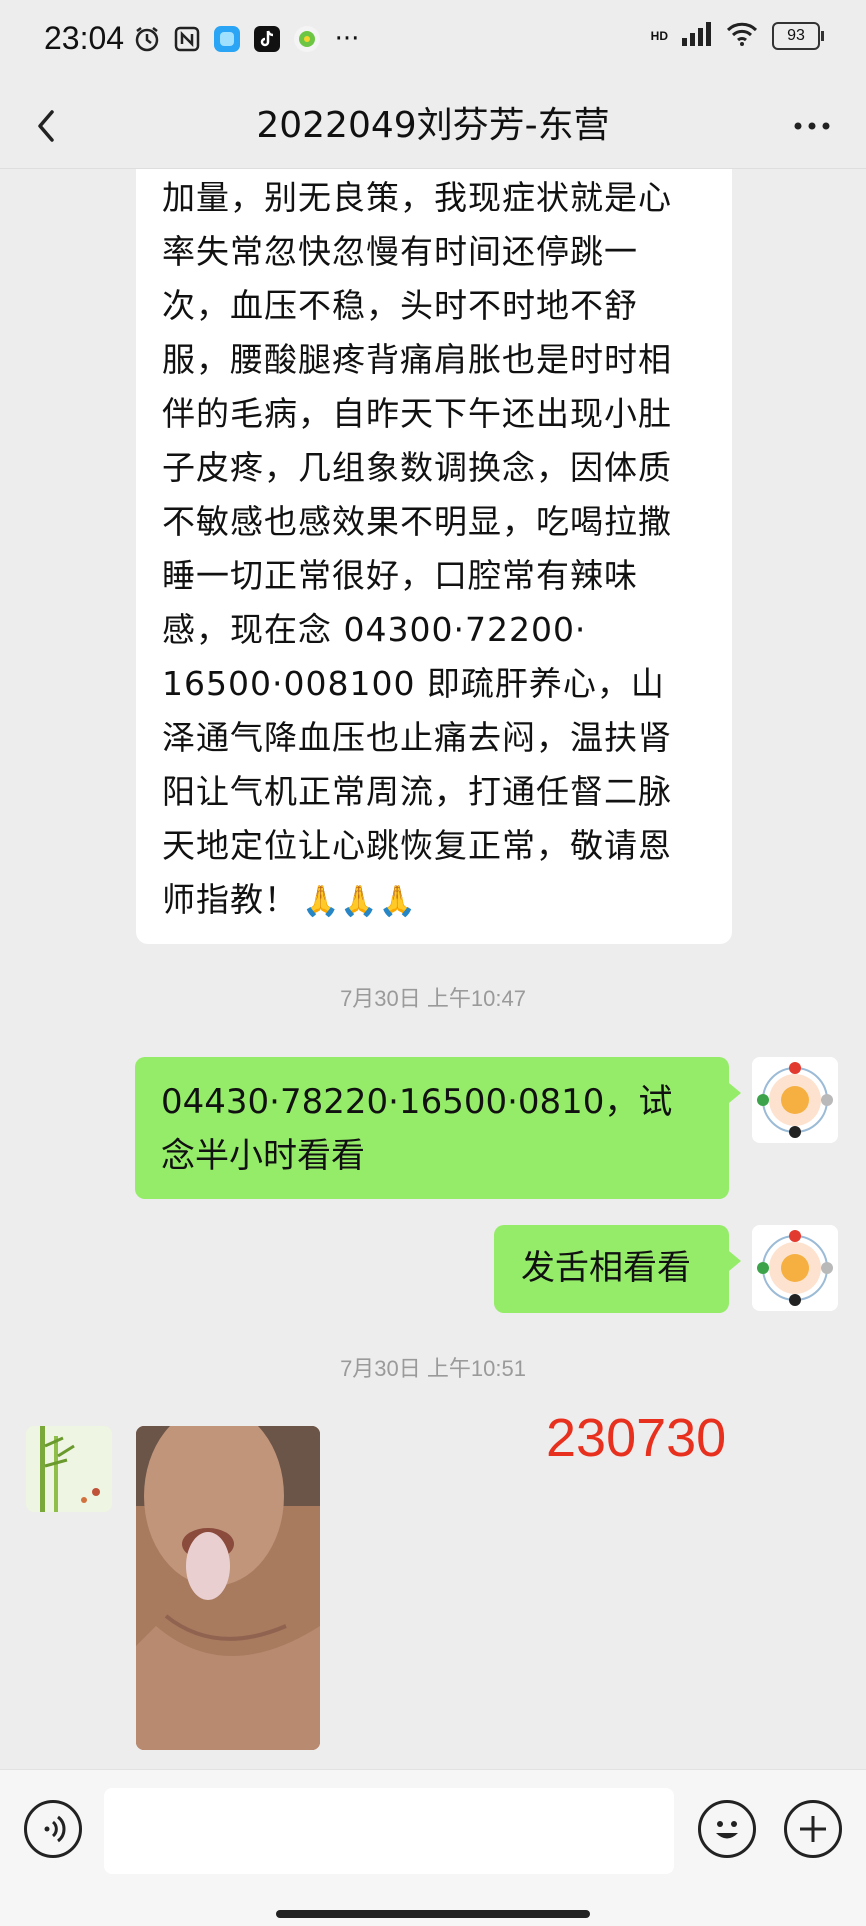 The image size is (866, 1926). What do you see at coordinates (697, 36) in the screenshot?
I see `signal-icon` at bounding box center [697, 36].